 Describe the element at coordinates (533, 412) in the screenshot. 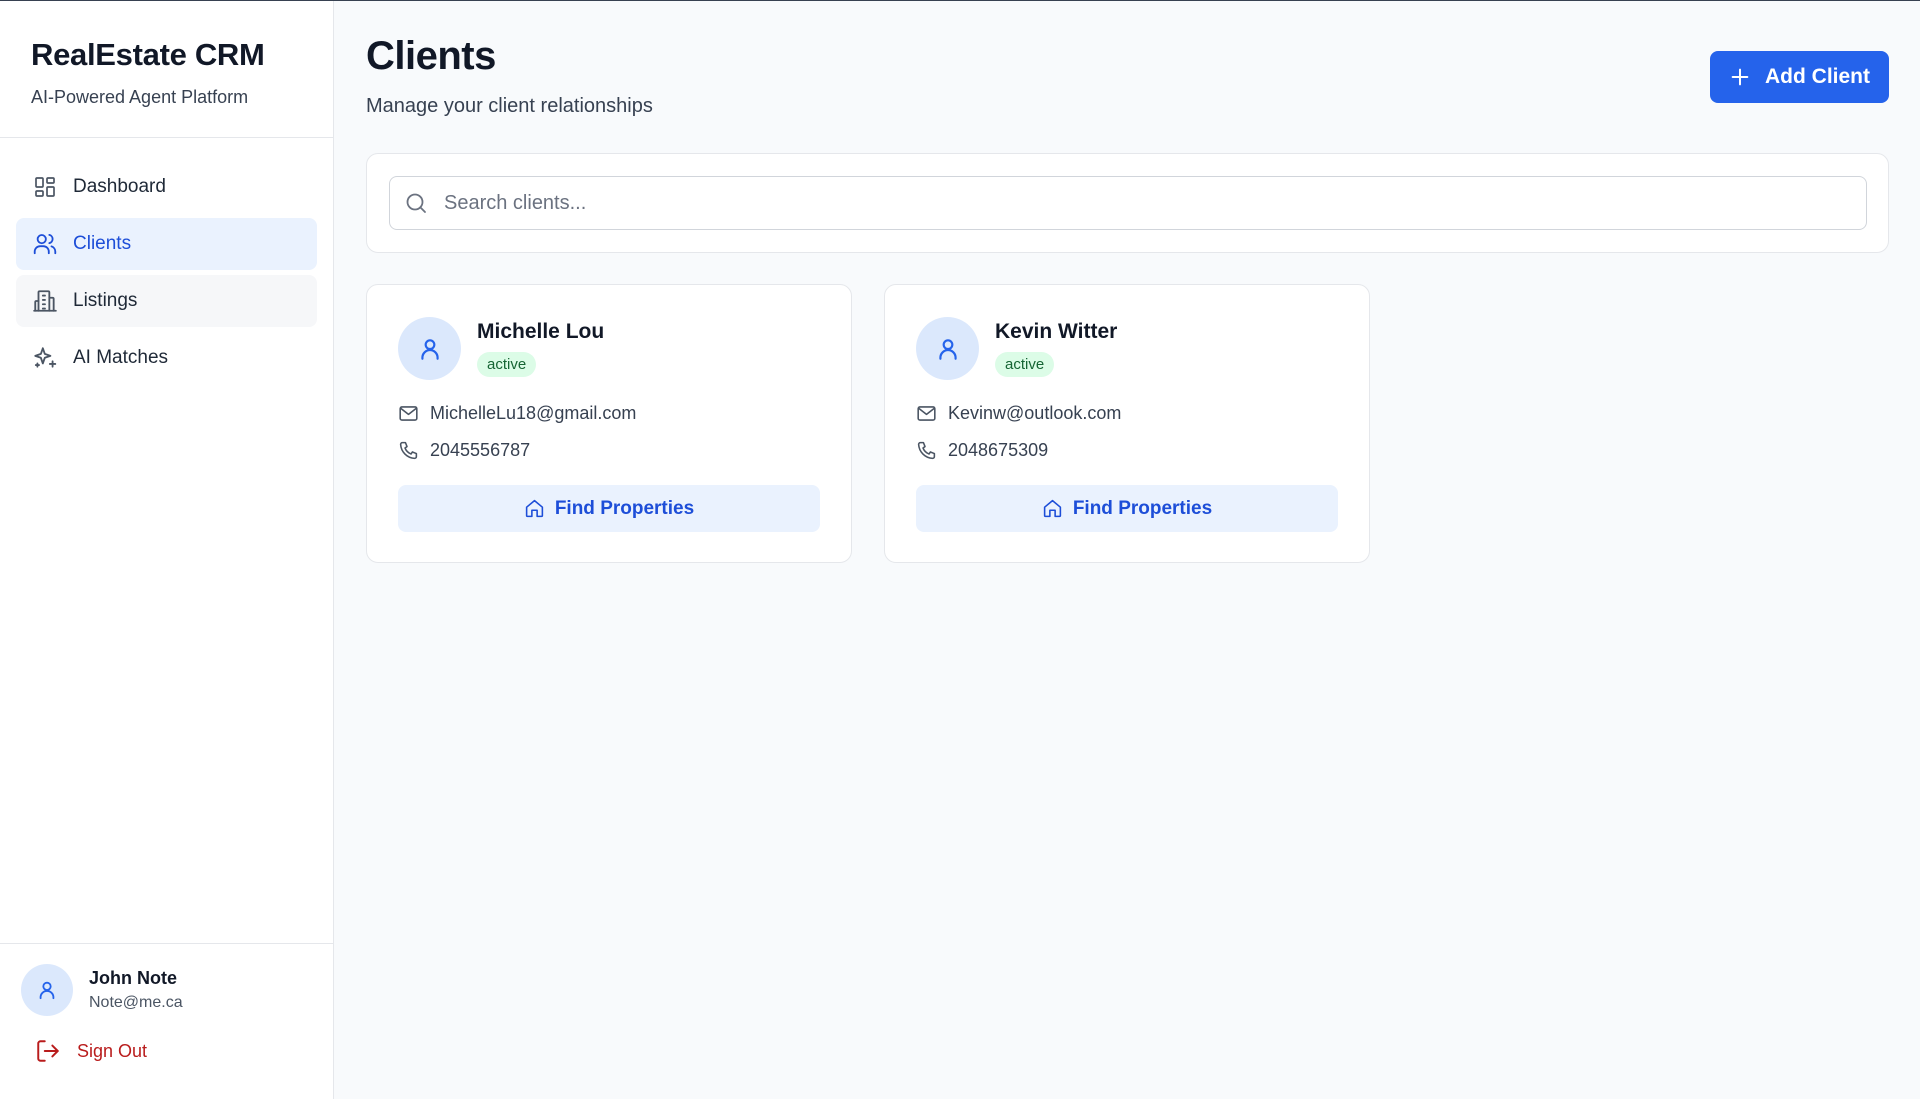

I see `client-email: MichelleLu18@gmail.com` at that location.